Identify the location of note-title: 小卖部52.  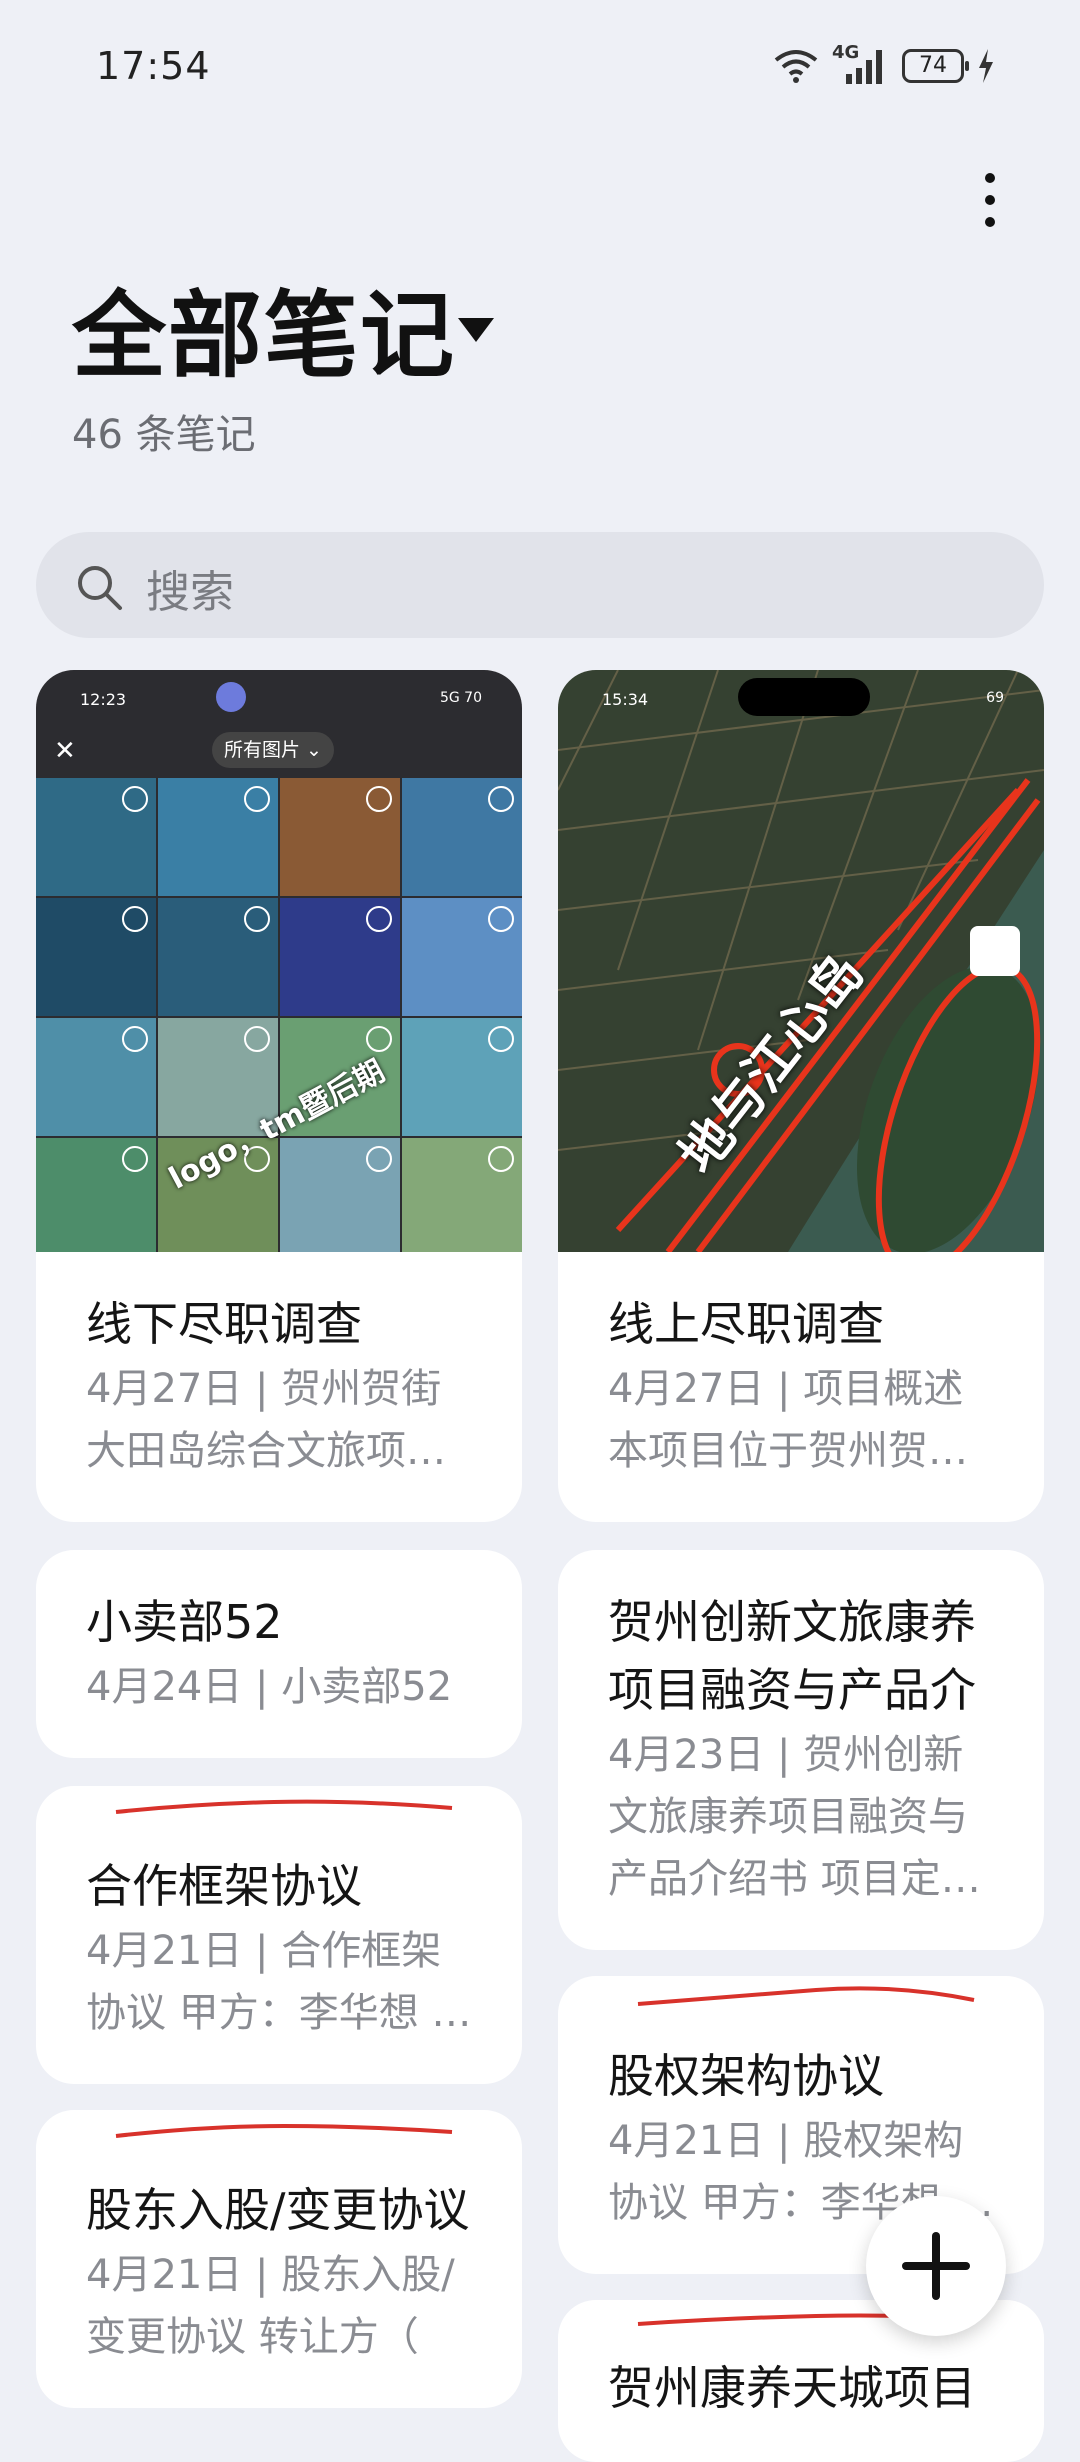
(184, 1622).